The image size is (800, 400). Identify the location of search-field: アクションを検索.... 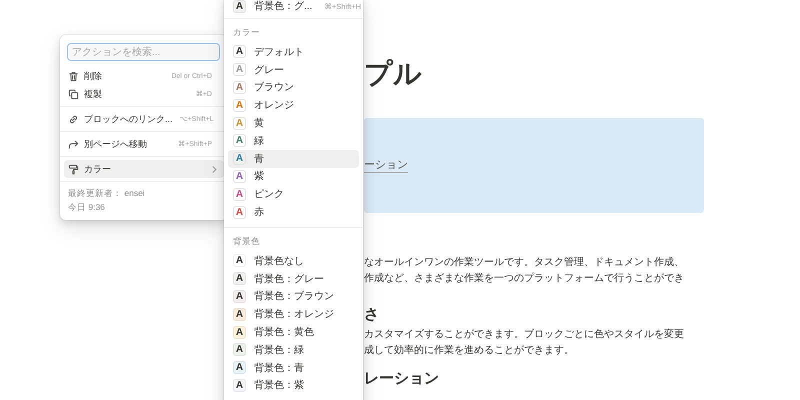
(143, 52).